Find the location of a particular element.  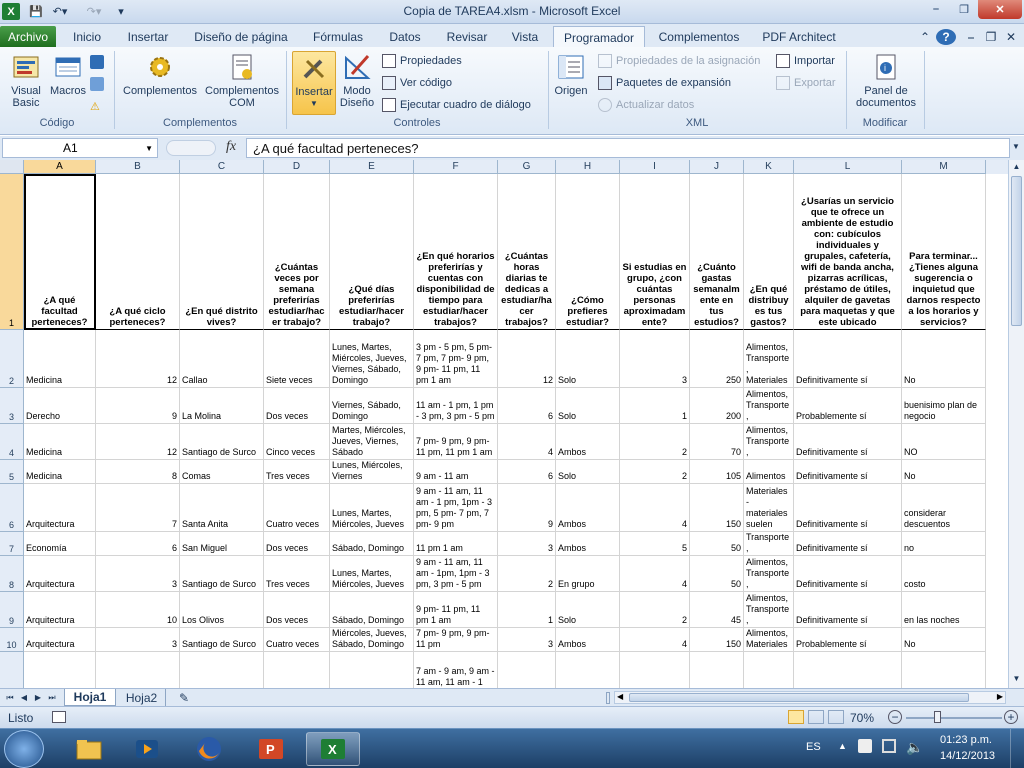

tab-complementos: Complementos is located at coordinates (699, 37).